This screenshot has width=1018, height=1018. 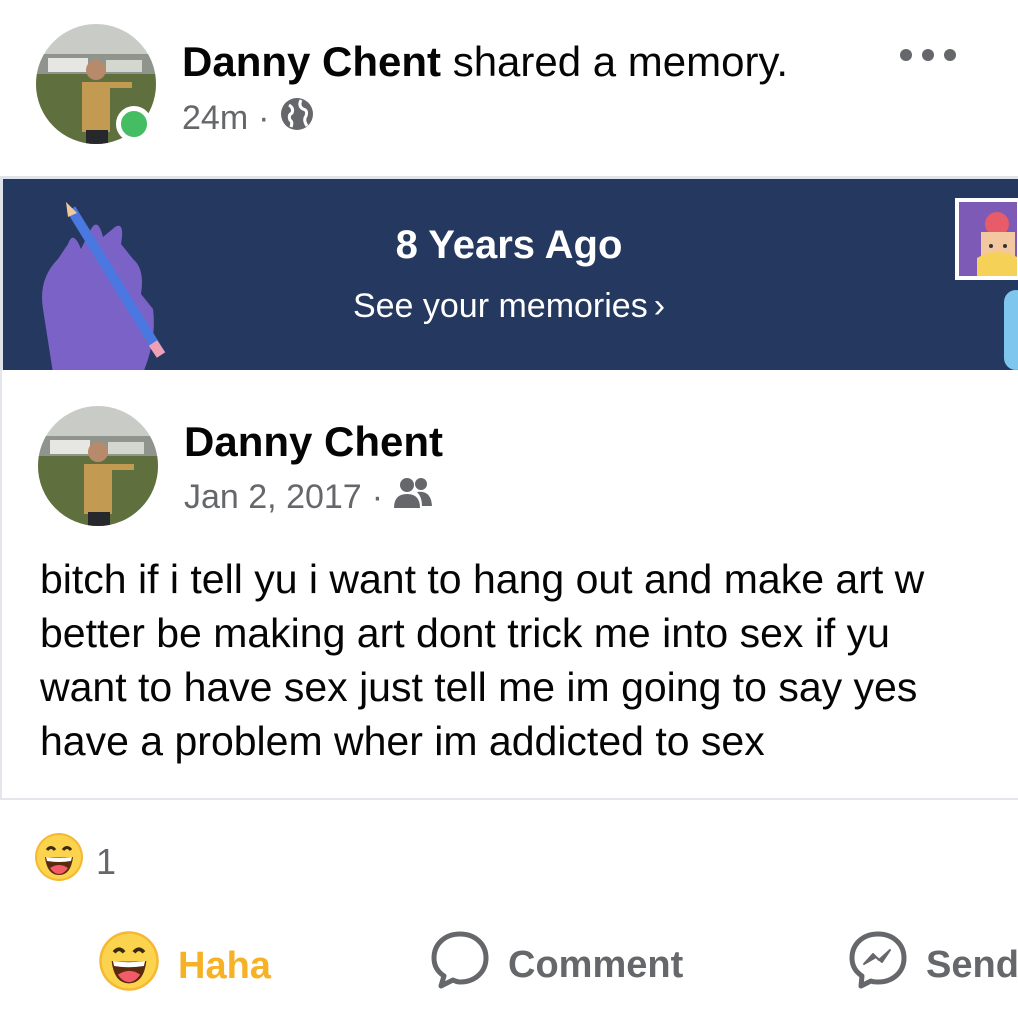 I want to click on haha-reaction-button: Haha, so click(x=184, y=966).